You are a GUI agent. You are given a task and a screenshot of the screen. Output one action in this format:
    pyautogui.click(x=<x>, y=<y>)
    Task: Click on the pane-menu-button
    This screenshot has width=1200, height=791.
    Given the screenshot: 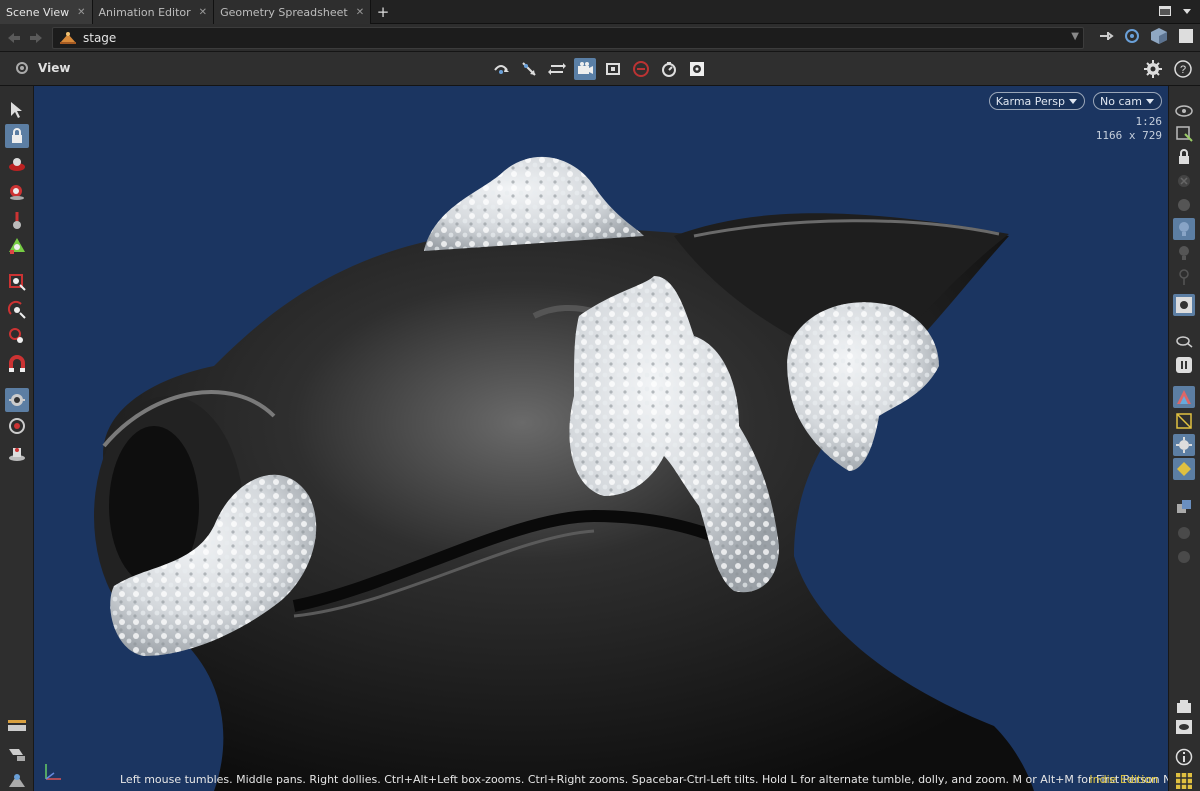 What is the action you would take?
    pyautogui.click(x=1165, y=11)
    